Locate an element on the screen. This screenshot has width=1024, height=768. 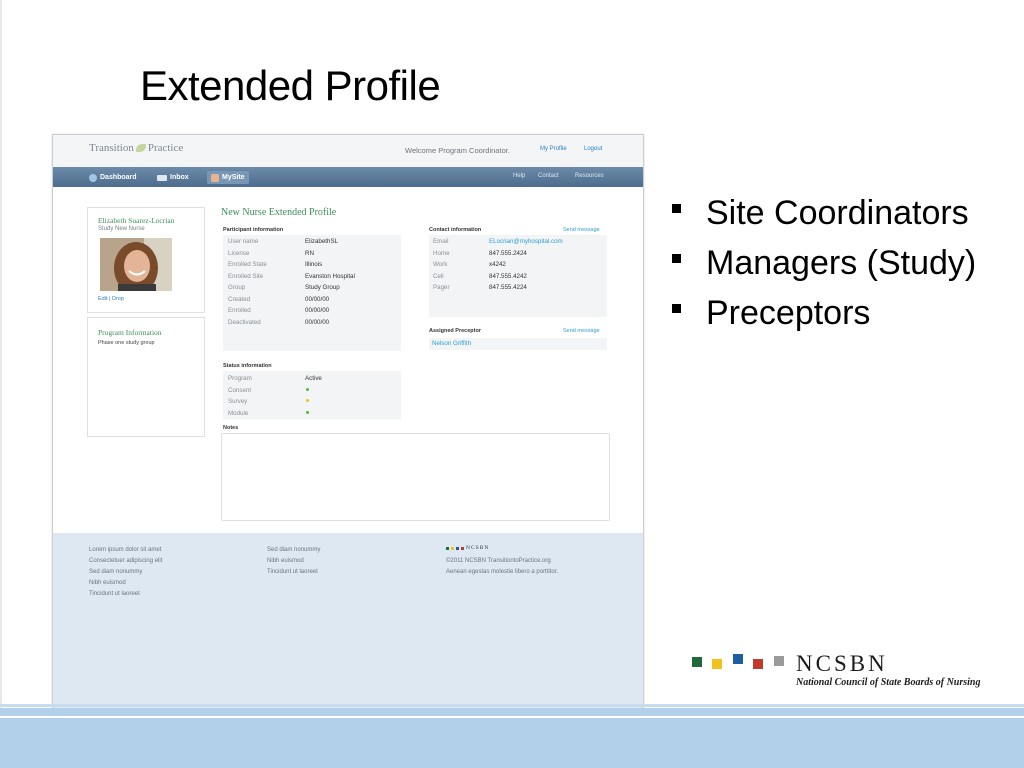
contact-value: x4242 is located at coordinates (497, 264).